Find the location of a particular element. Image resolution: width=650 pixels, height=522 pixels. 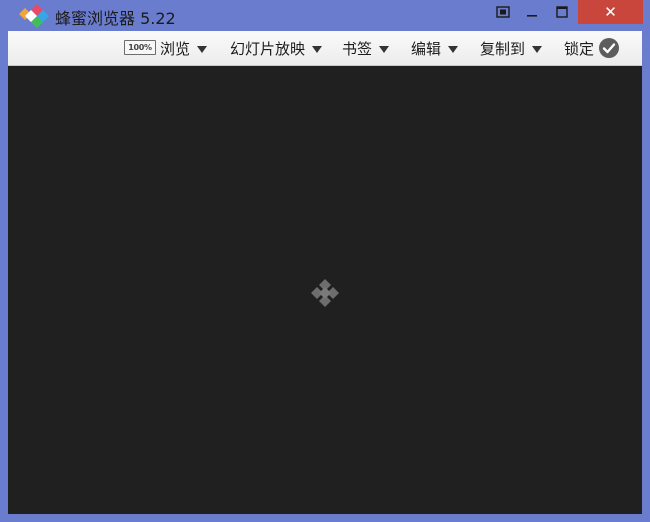

minimize-icon is located at coordinates (532, 16).